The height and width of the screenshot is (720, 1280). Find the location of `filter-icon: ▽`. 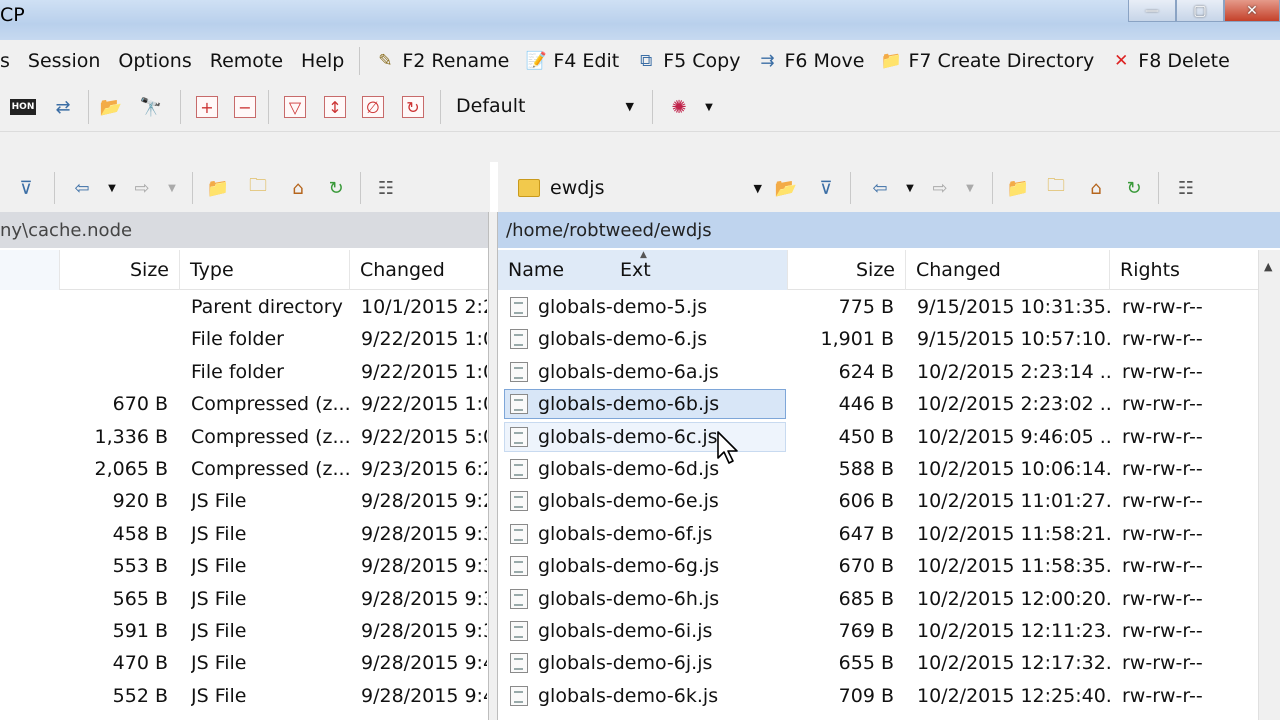

filter-icon: ▽ is located at coordinates (295, 107).